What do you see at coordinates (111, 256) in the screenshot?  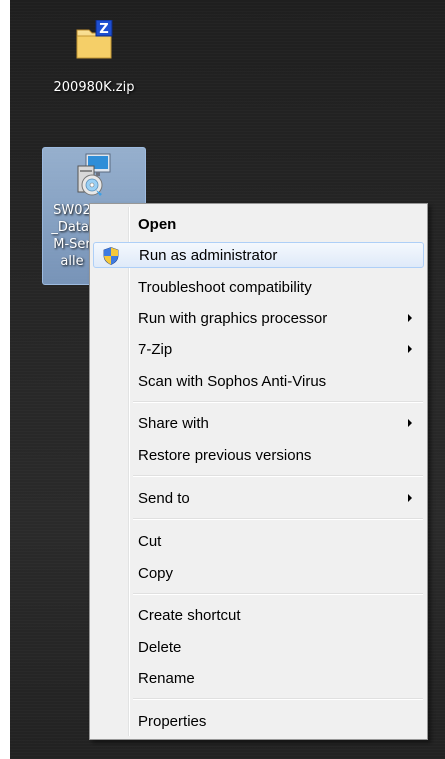 I see `uac-shield-icon` at bounding box center [111, 256].